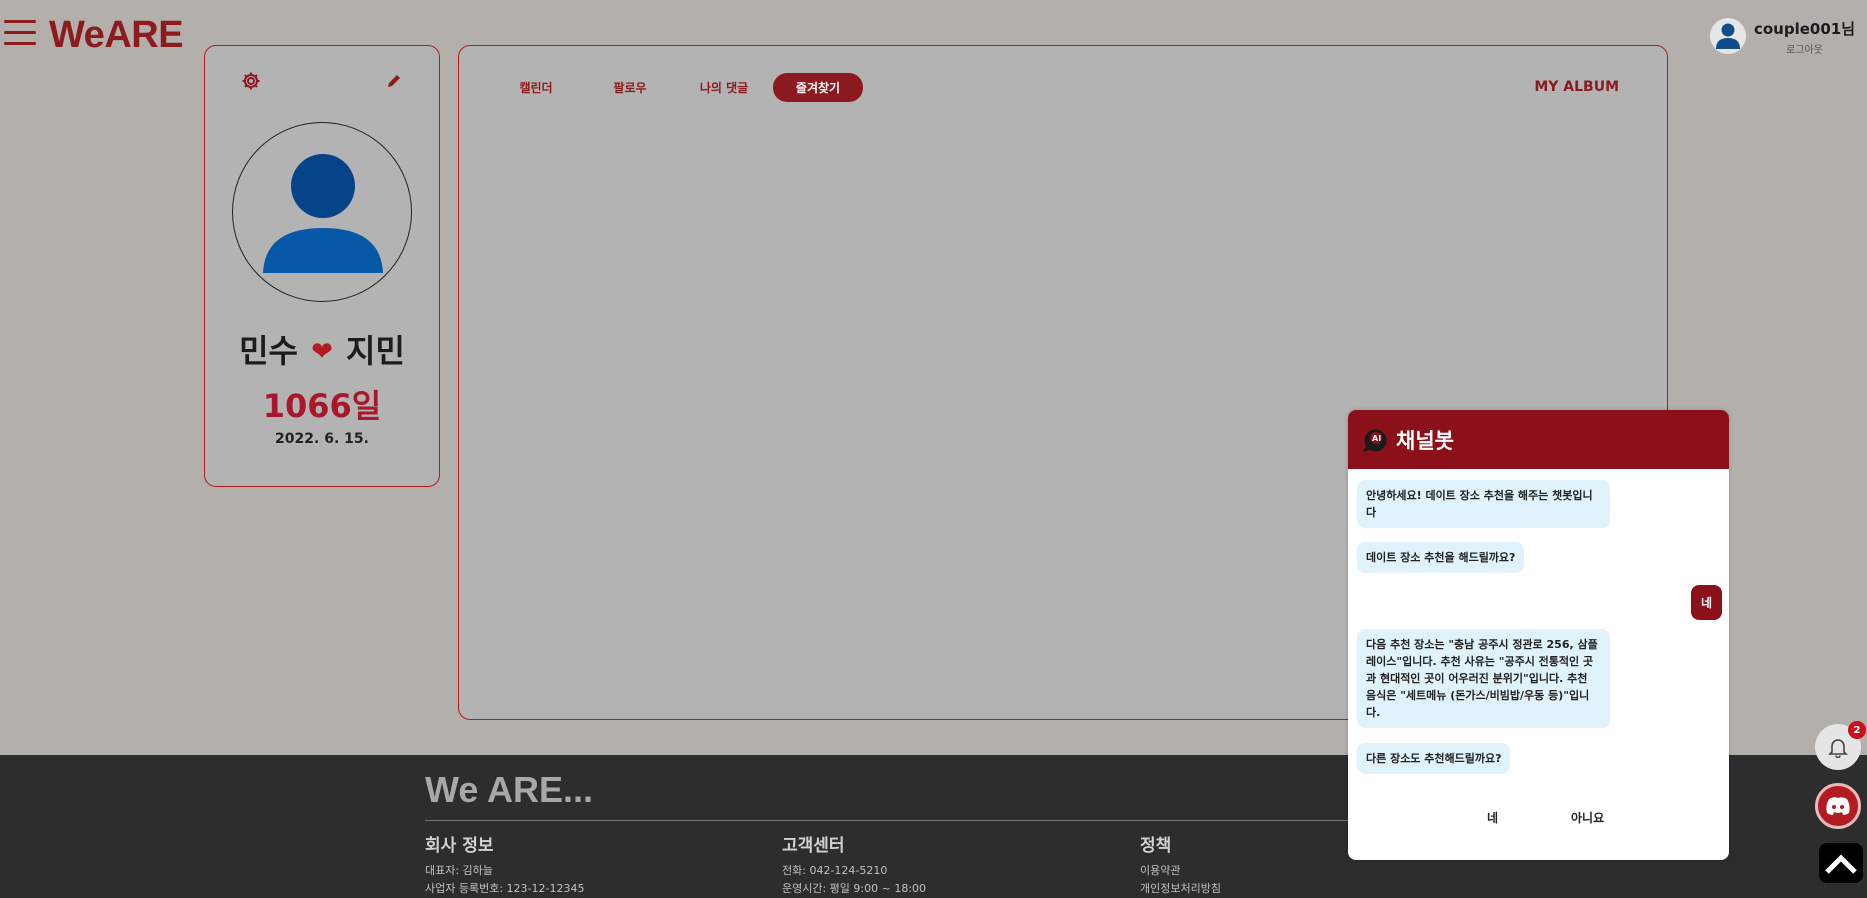 This screenshot has height=898, width=1867. Describe the element at coordinates (1838, 748) in the screenshot. I see `bell-icon` at that location.